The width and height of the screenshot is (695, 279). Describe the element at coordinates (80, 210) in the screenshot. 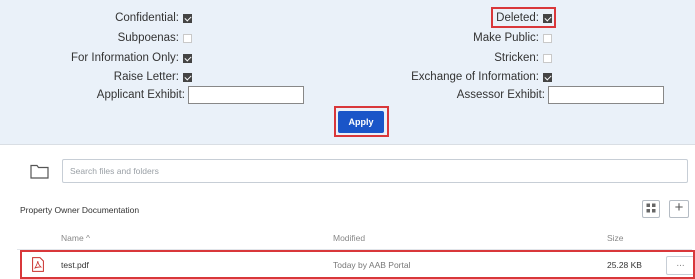

I see `section-title: Property Owner Documentation` at that location.